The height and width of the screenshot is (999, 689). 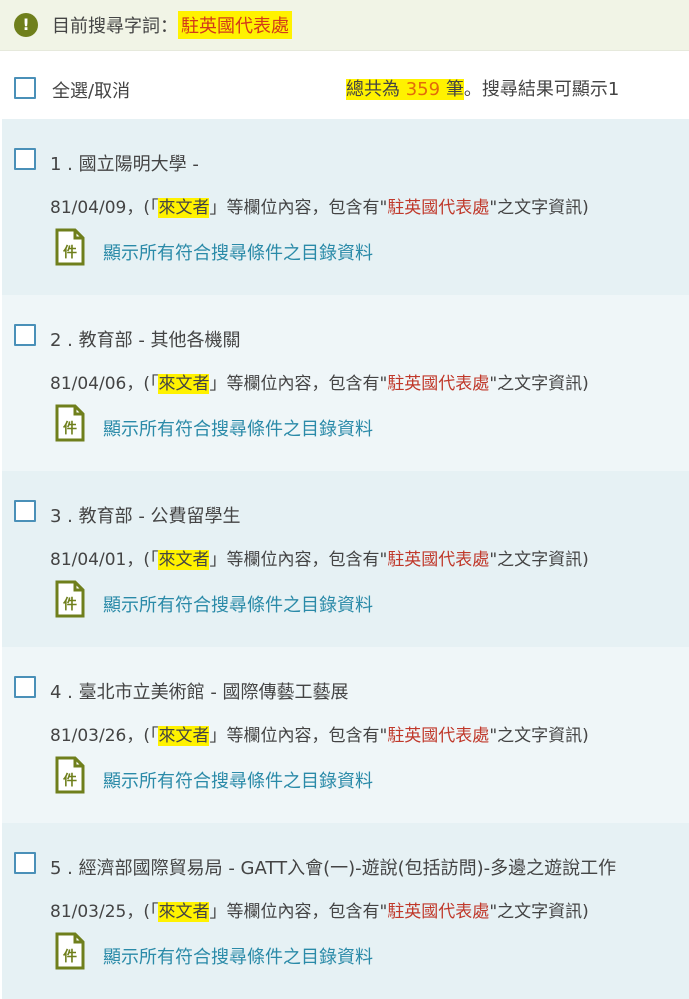 What do you see at coordinates (104, 736) in the screenshot?
I see `result-date: 81/03/26，(「` at bounding box center [104, 736].